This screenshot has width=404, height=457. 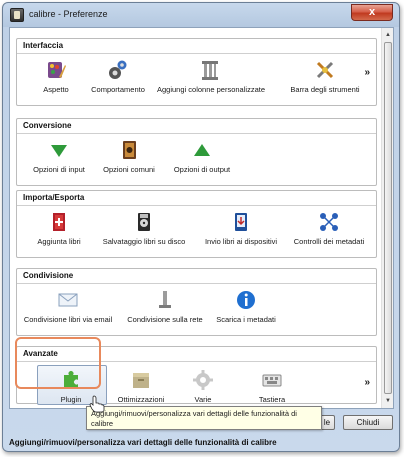 I want to click on arrow-down-green-icon, so click(x=59, y=151).